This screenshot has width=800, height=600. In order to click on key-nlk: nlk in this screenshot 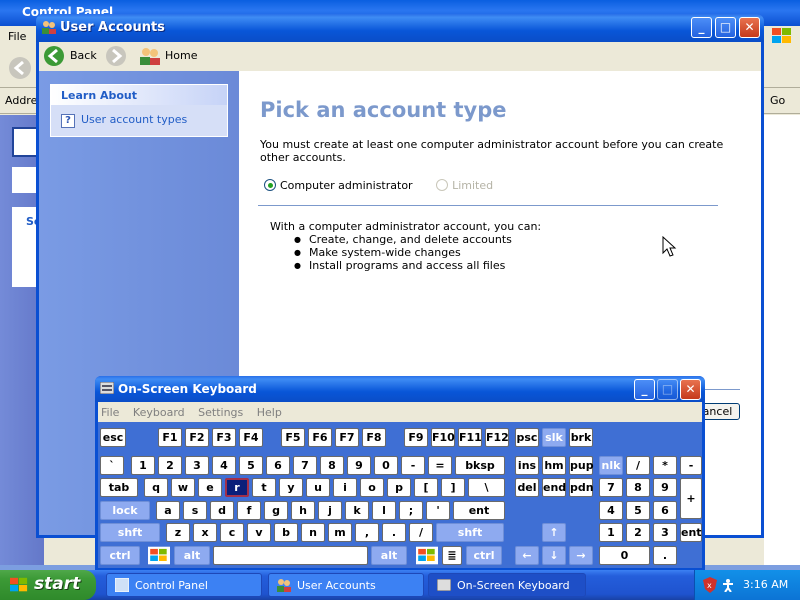, I will do `click(611, 465)`.